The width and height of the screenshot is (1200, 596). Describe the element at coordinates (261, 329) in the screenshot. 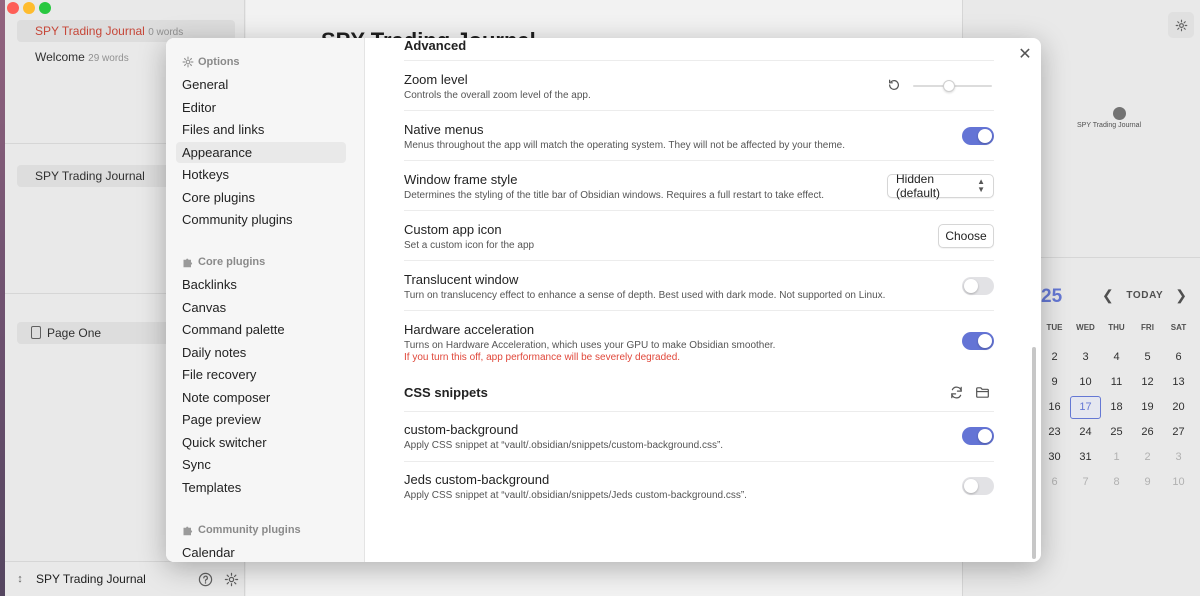

I see `nav-item-command-palette: Command palette` at that location.